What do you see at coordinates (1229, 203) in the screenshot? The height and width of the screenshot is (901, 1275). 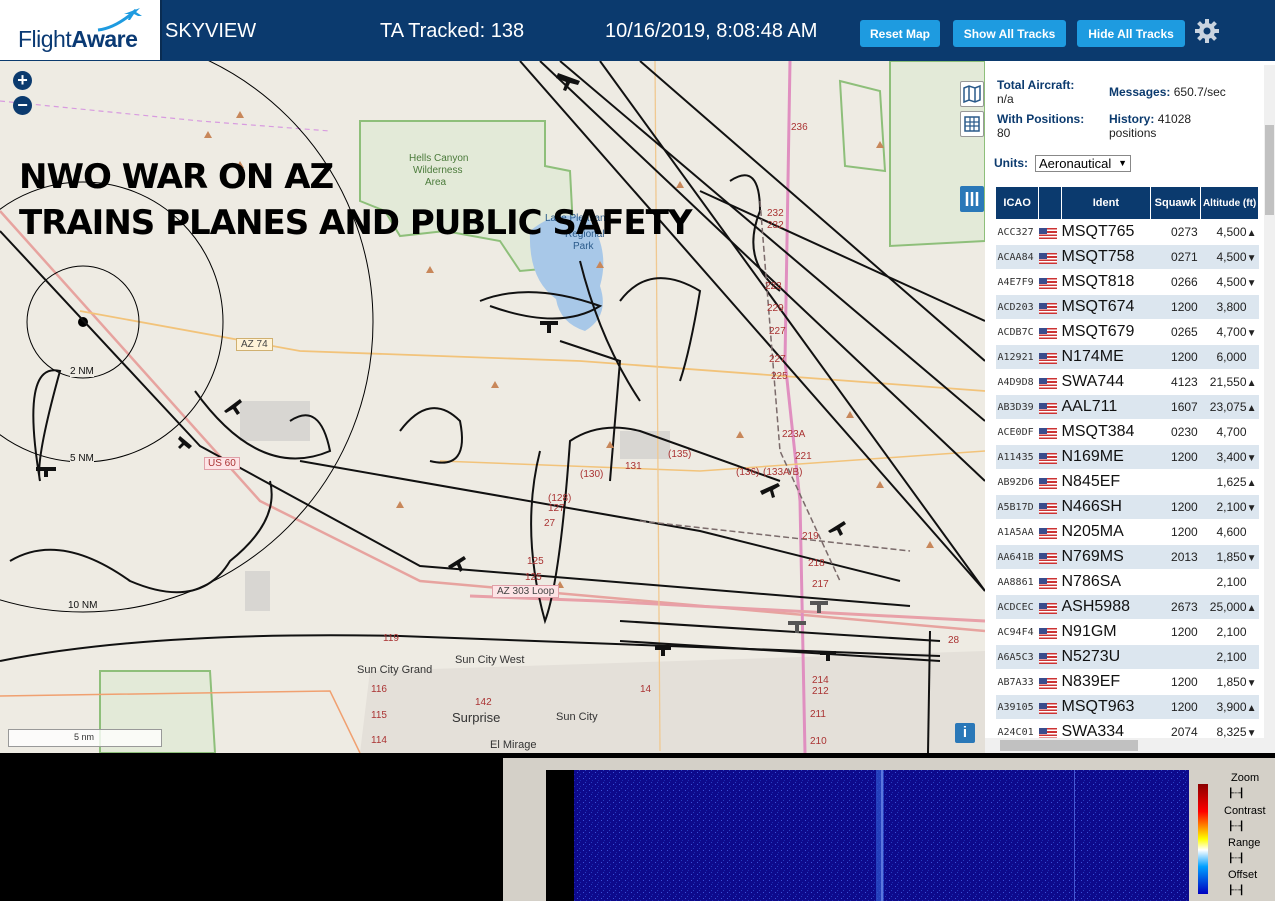 I see `col-altitude: Altitude (ft)` at bounding box center [1229, 203].